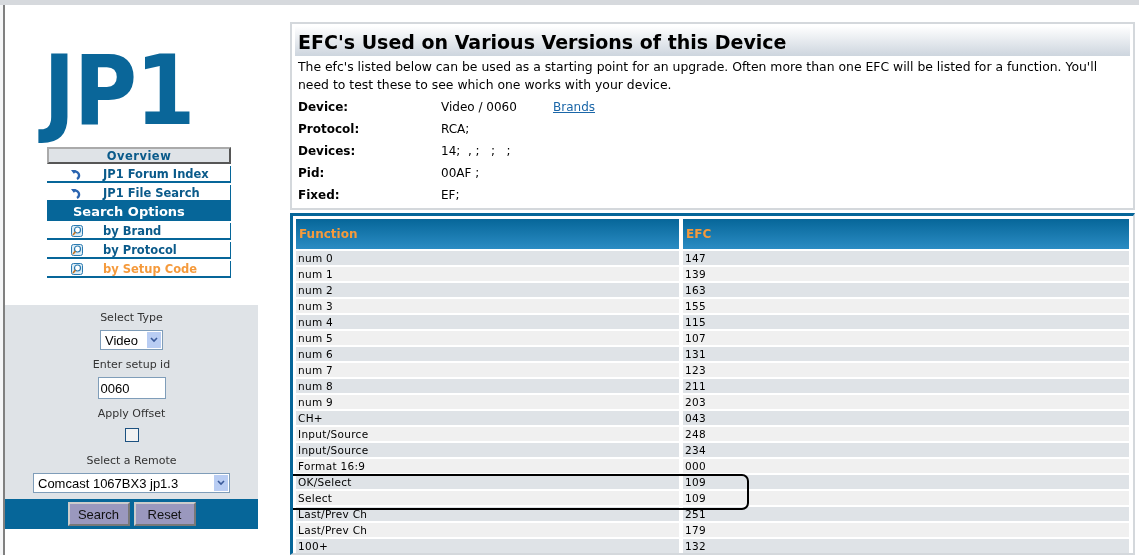 The height and width of the screenshot is (555, 1139). I want to click on table-cell: 000, so click(906, 467).